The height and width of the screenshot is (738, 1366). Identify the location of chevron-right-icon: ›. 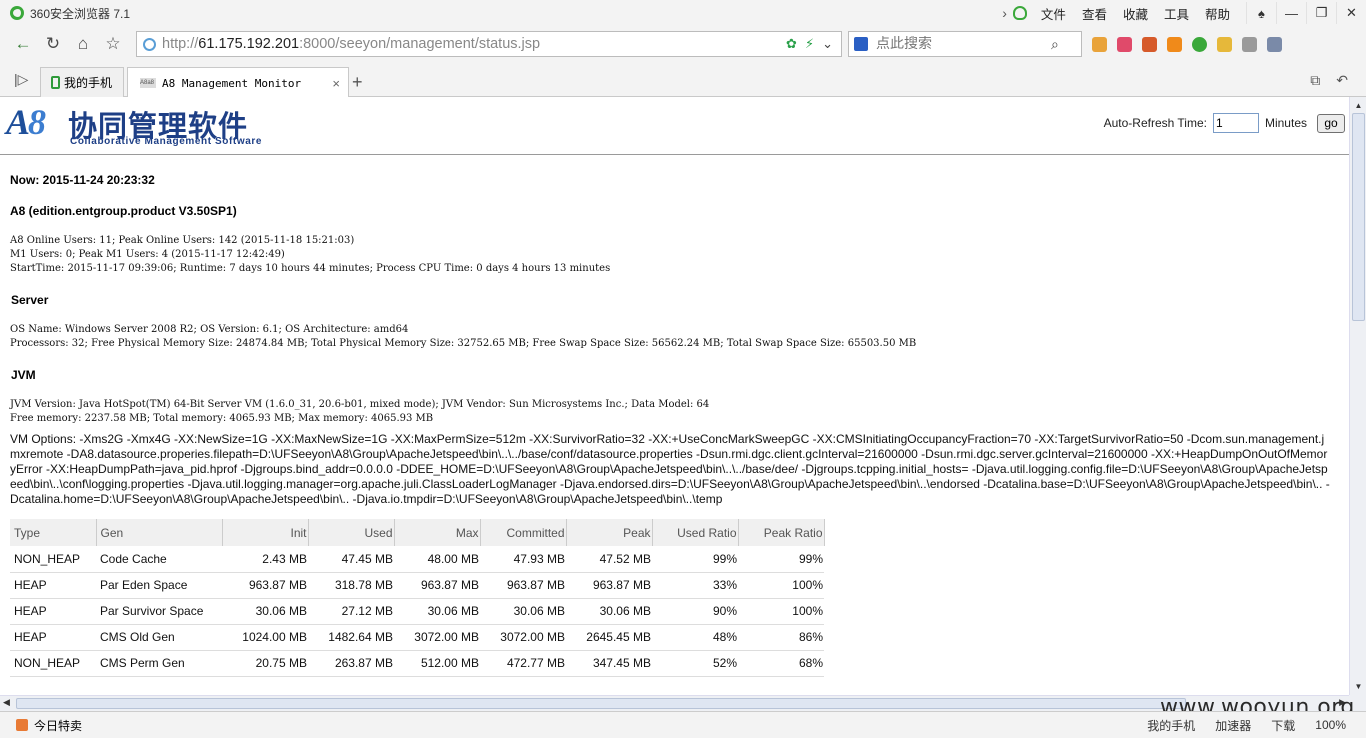
(1004, 13).